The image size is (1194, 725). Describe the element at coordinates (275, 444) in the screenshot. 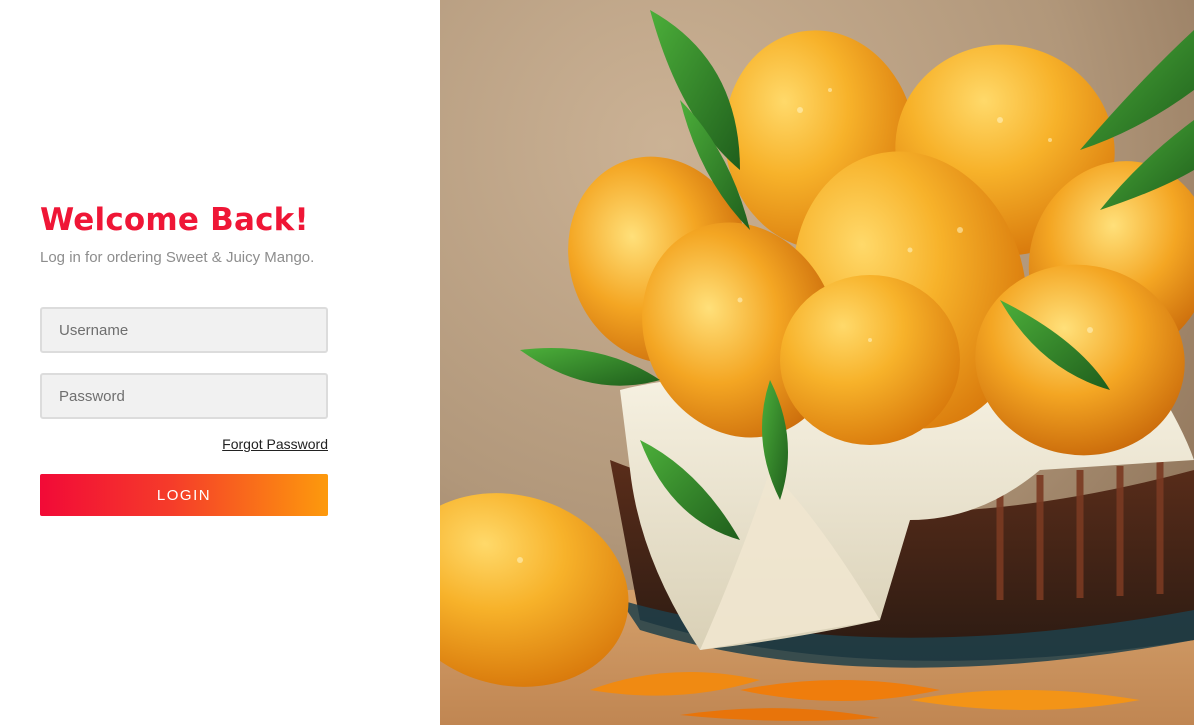

I see `forgot-password-link: Forgot Password` at that location.